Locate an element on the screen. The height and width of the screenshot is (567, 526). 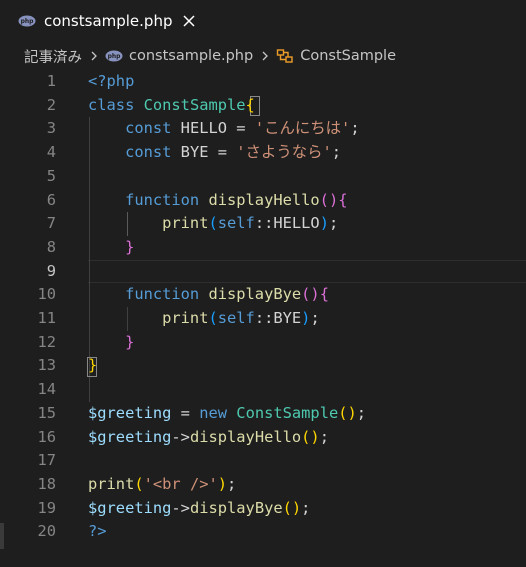
code-line: 4 const BYE = 'さようなら'; is located at coordinates (263, 153).